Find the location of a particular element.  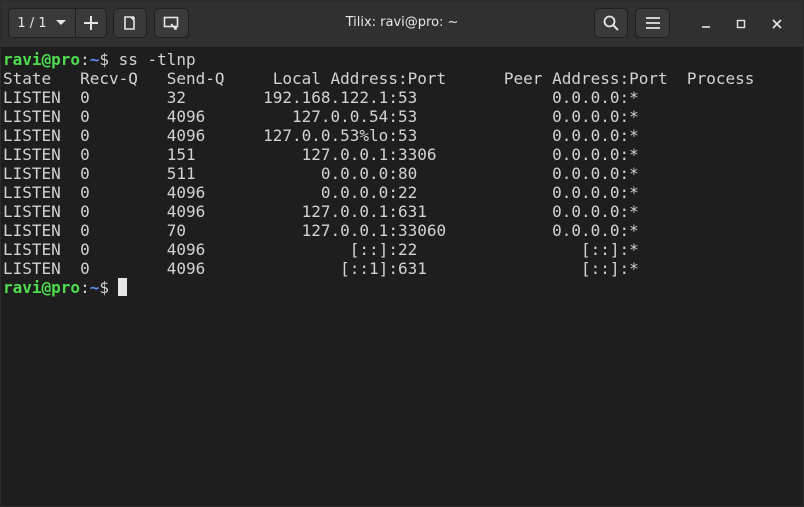

title-bar: 1 / 1 Tilix: ravi@pro: ~ is located at coordinates (402, 24).